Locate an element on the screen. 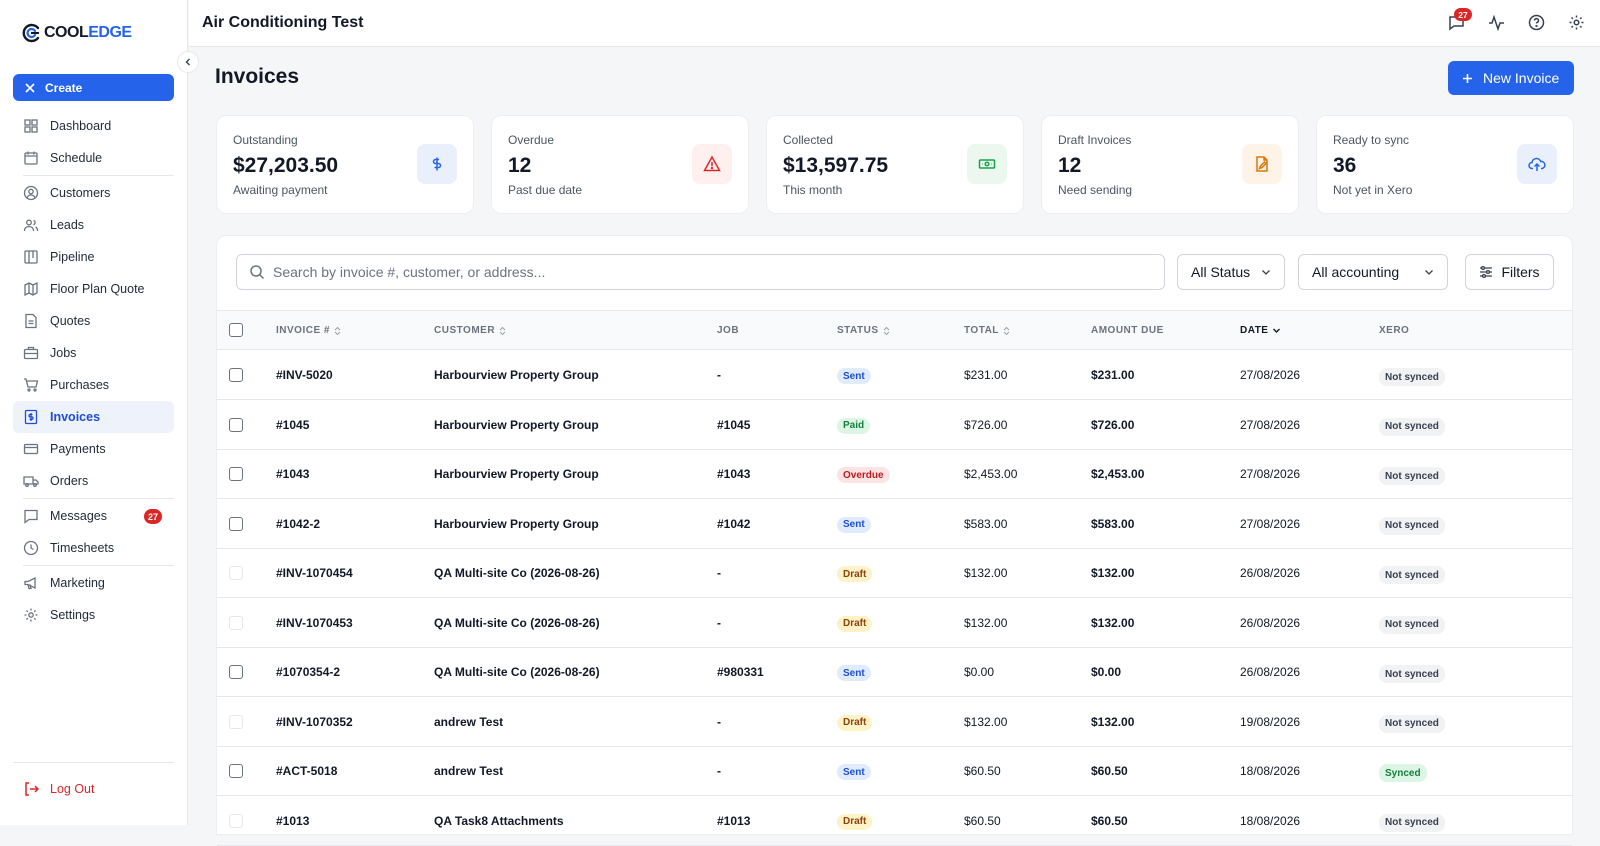 Image resolution: width=1600 pixels, height=846 pixels. messages-button: 27 is located at coordinates (1459, 20).